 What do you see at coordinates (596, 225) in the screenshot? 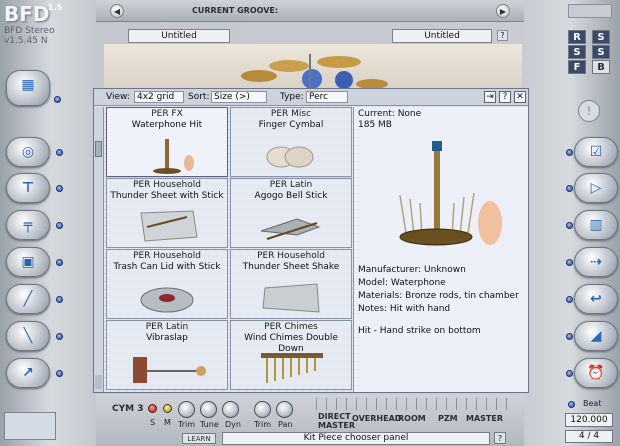
I see `palette-button: ▥` at bounding box center [596, 225].